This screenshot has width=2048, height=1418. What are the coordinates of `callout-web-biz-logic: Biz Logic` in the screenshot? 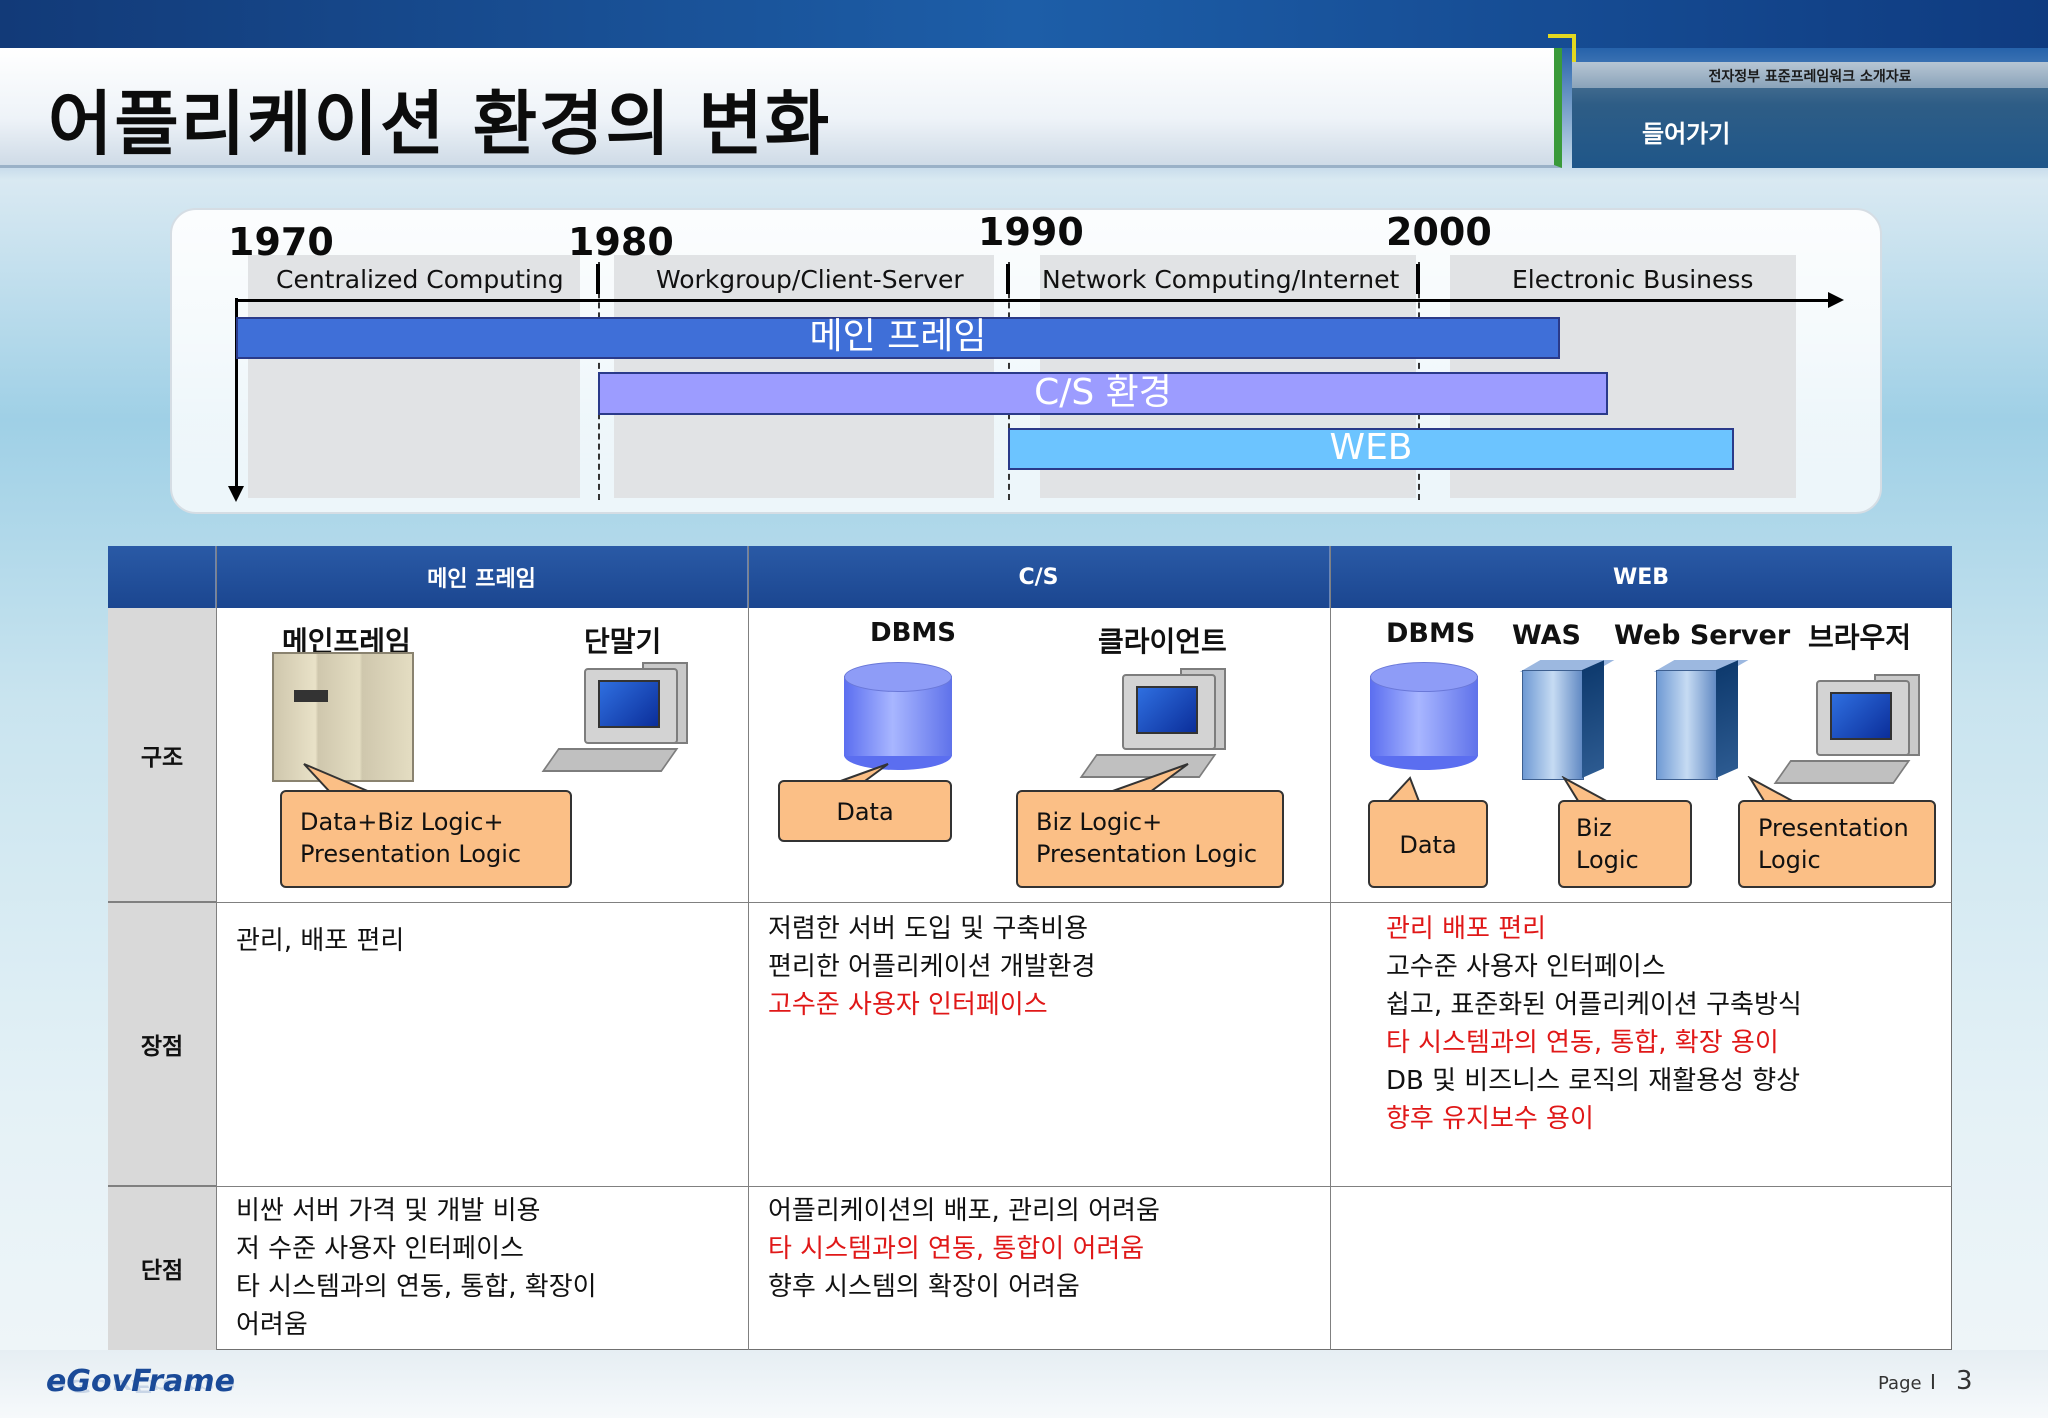 It's located at (1625, 844).